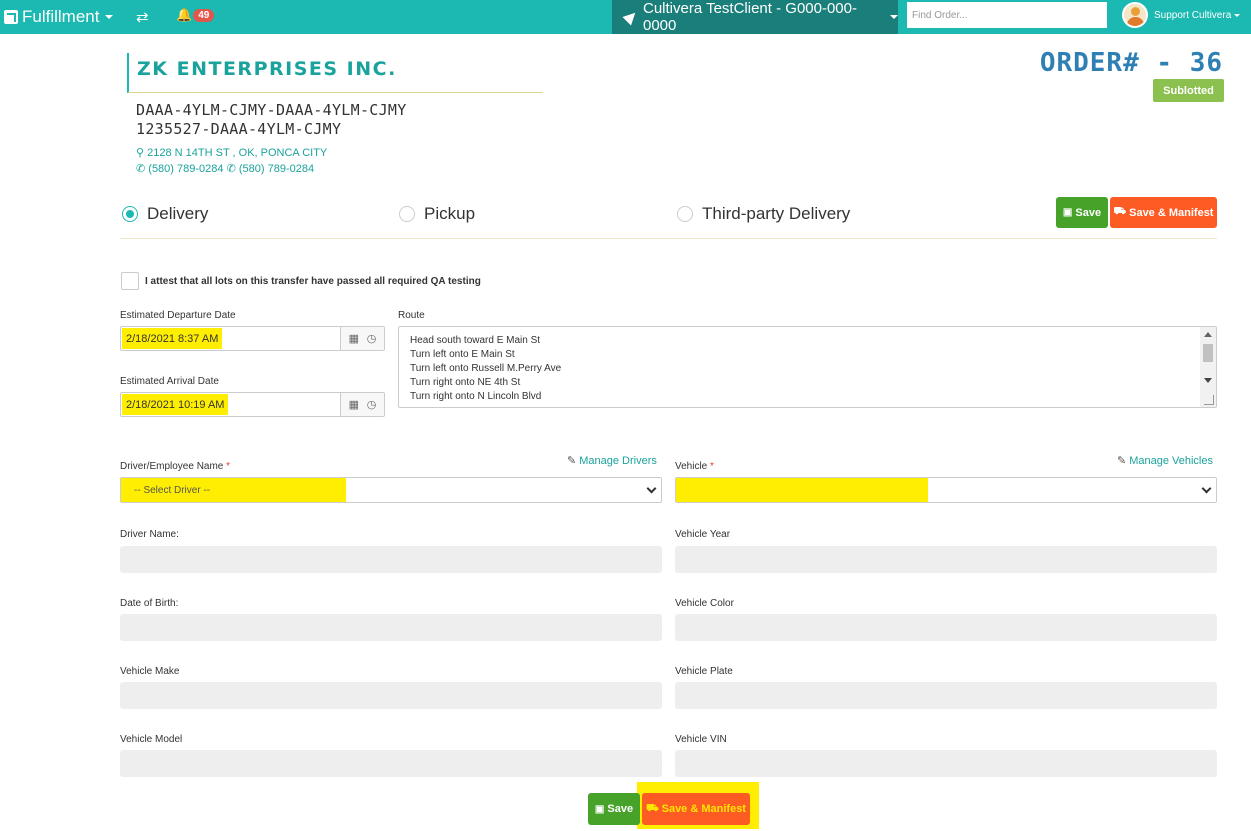  Describe the element at coordinates (614, 809) in the screenshot. I see `save-button-bottom: ▣ Save` at that location.